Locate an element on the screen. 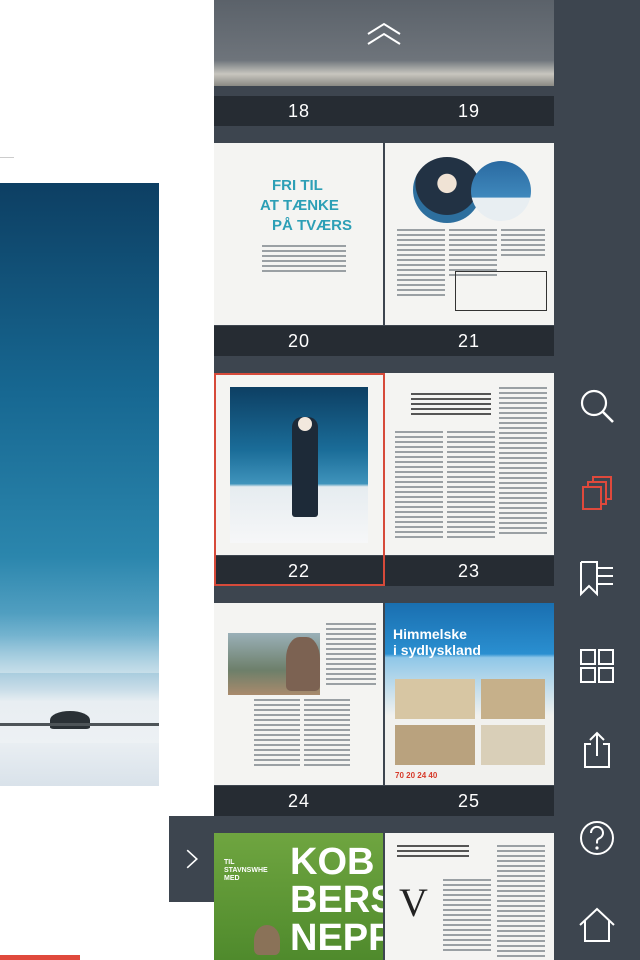 This screenshot has width=640, height=960. page-thumbnail-20: FRI TIL AT TÆNKE PÅ TVÆRS is located at coordinates (298, 234).